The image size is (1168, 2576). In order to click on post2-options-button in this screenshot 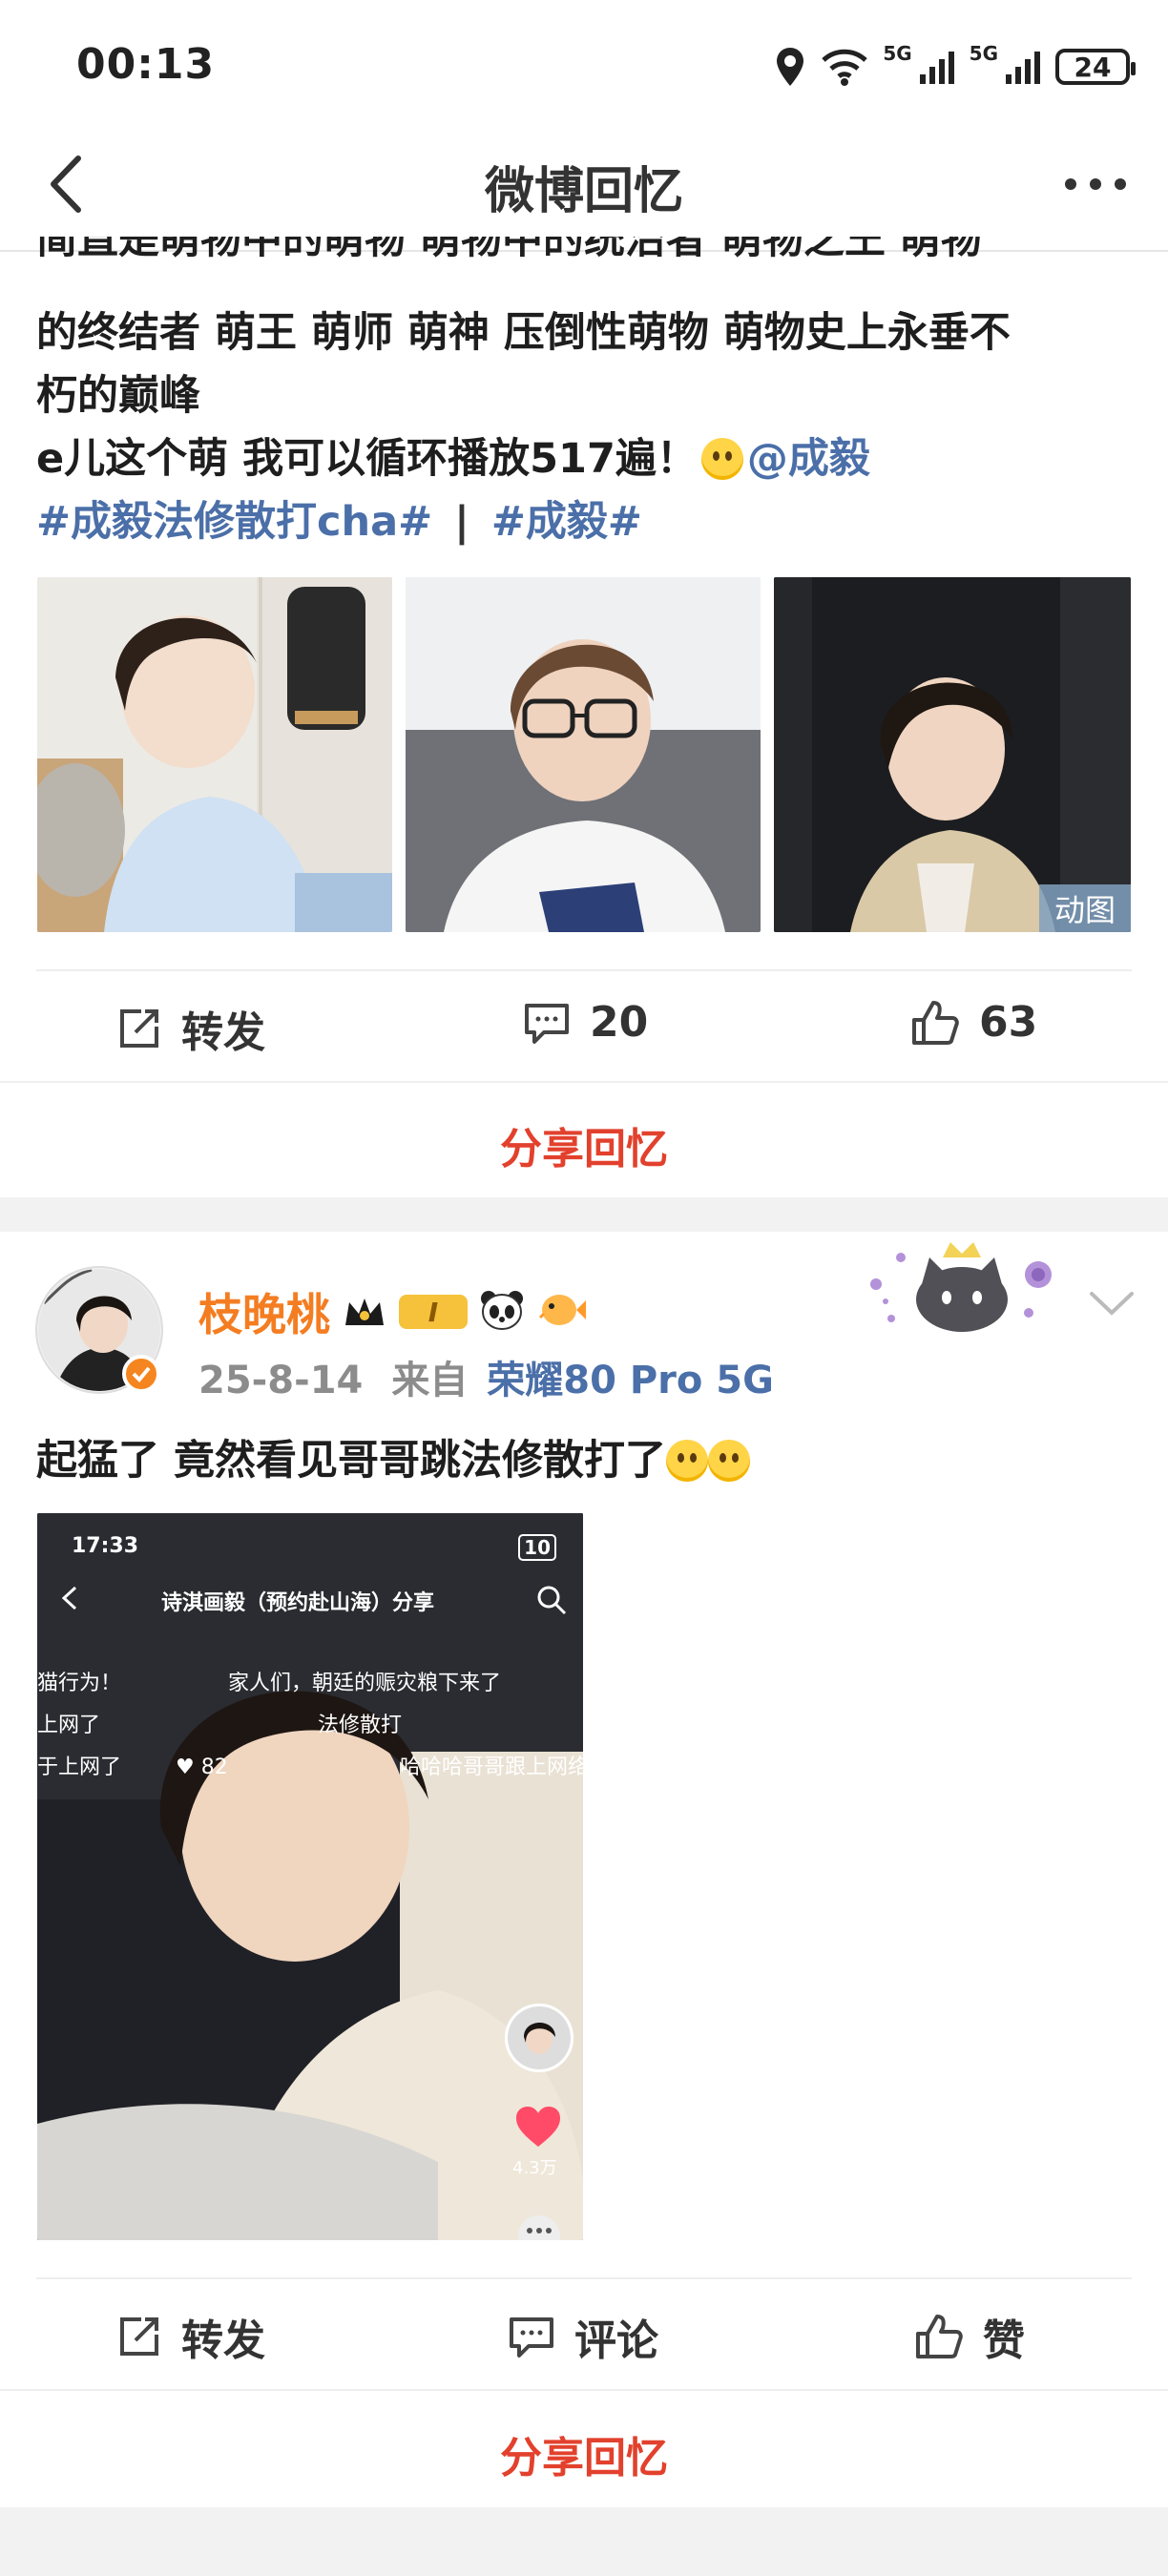, I will do `click(1111, 1303)`.